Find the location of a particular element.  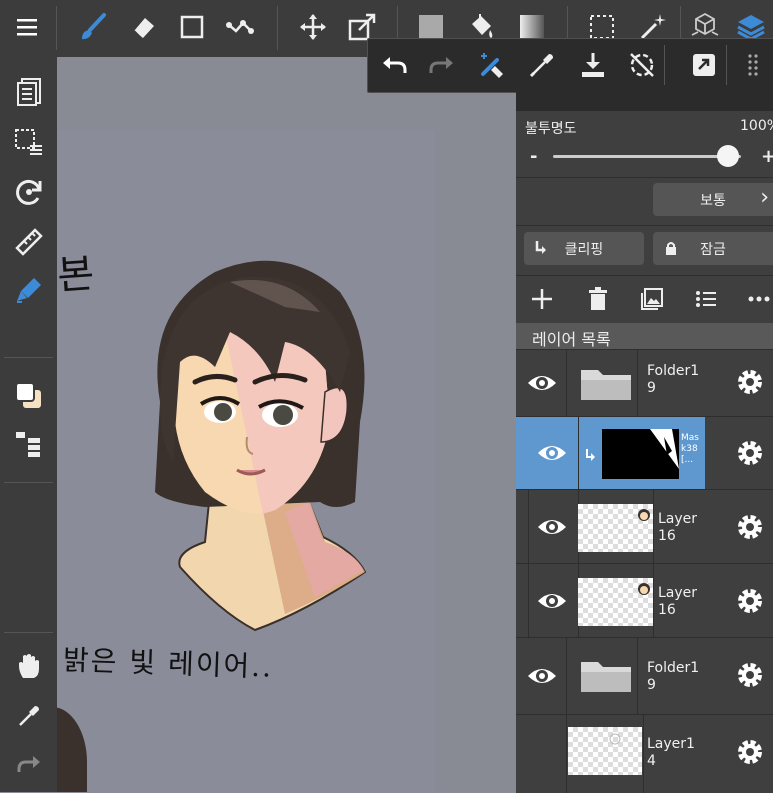

save-icon is located at coordinates (593, 65).